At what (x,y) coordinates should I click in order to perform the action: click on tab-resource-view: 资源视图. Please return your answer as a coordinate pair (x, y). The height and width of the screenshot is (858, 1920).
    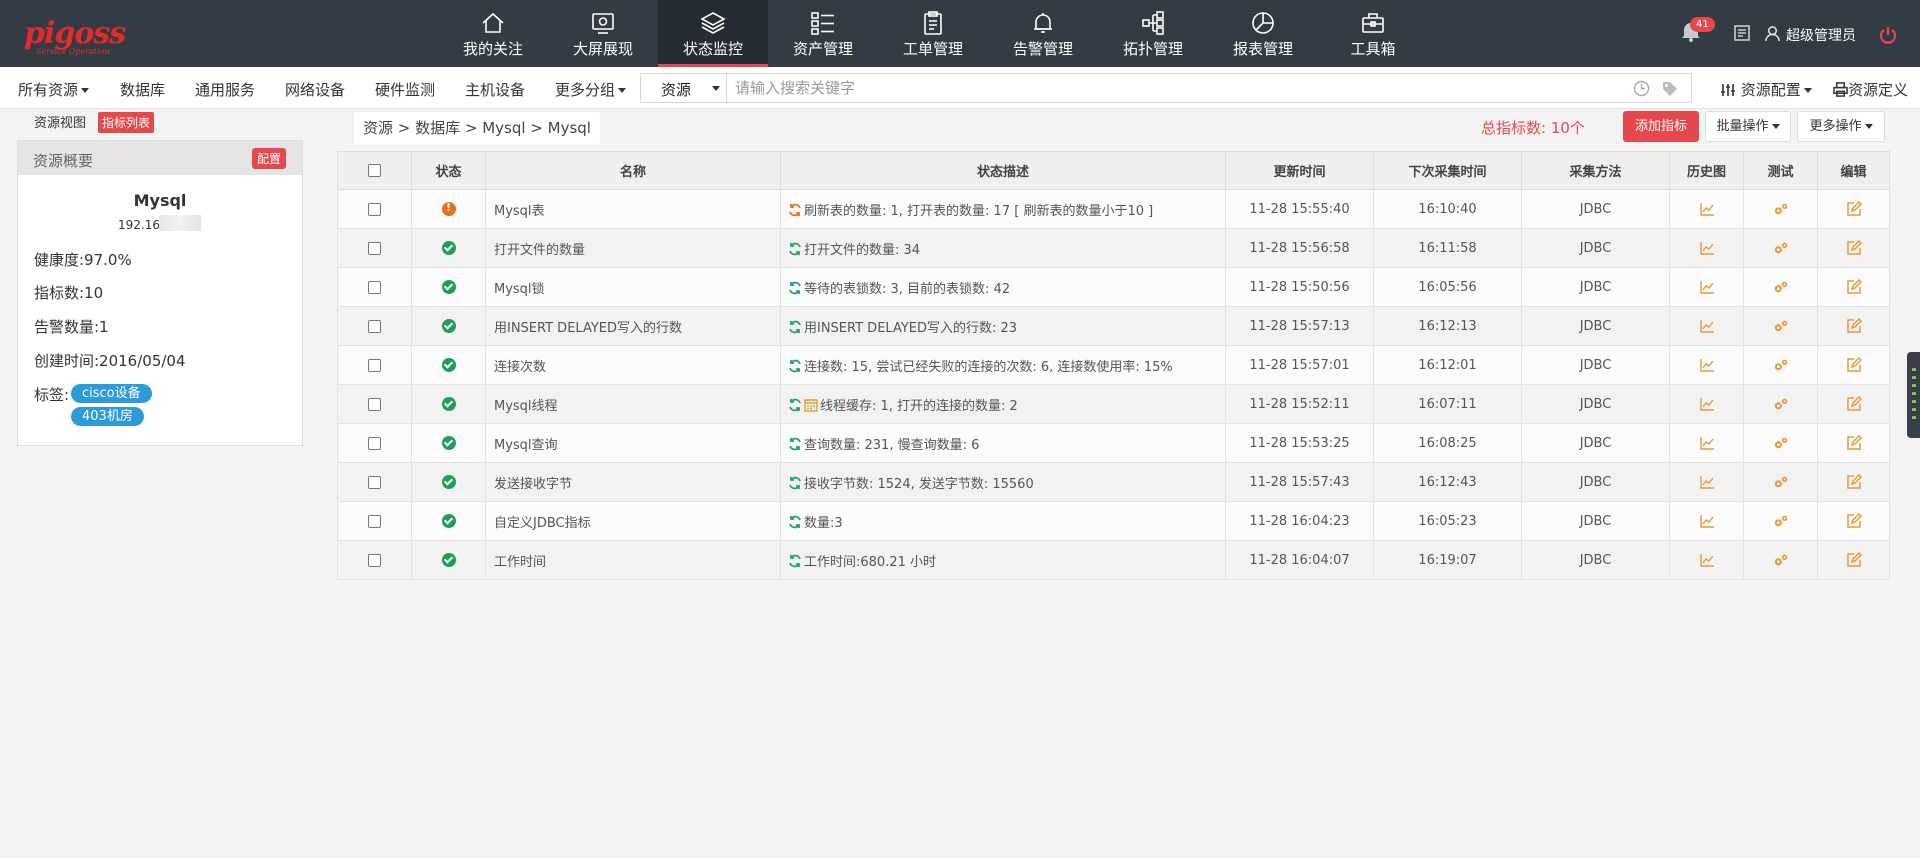
    Looking at the image, I should click on (60, 121).